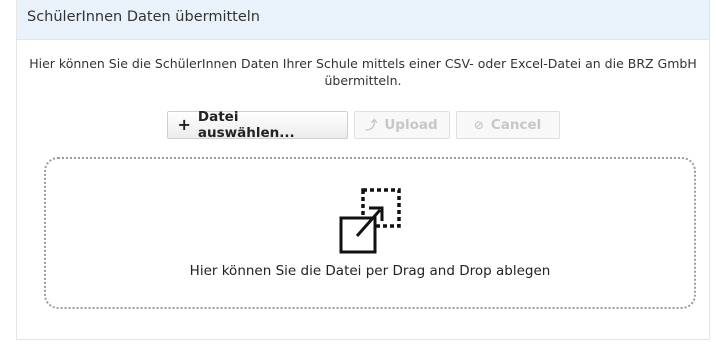 The height and width of the screenshot is (347, 716). Describe the element at coordinates (516, 125) in the screenshot. I see `cancel-label: Cancel` at that location.